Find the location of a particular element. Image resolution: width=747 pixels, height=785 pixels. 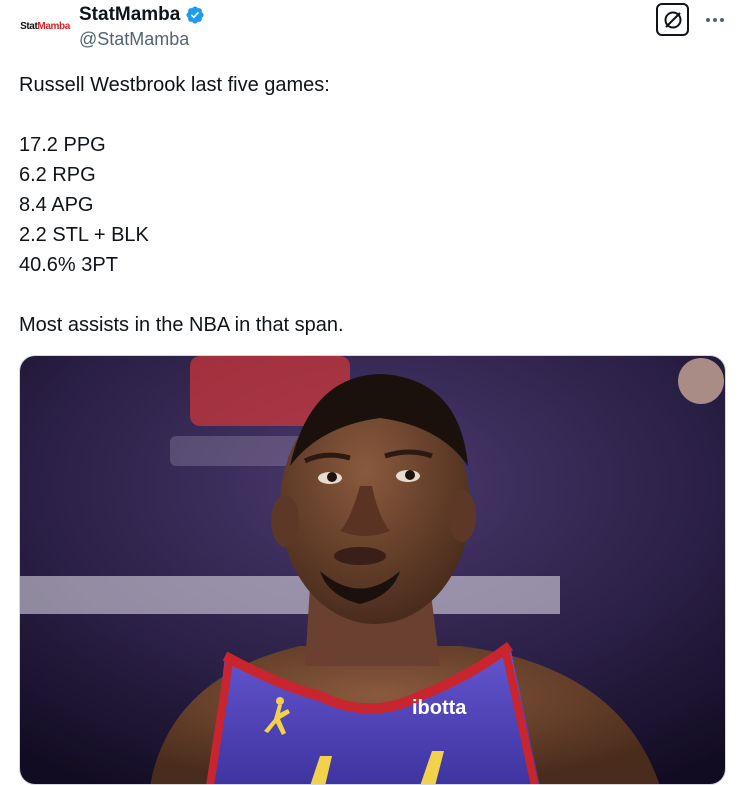

more-button is located at coordinates (715, 20).